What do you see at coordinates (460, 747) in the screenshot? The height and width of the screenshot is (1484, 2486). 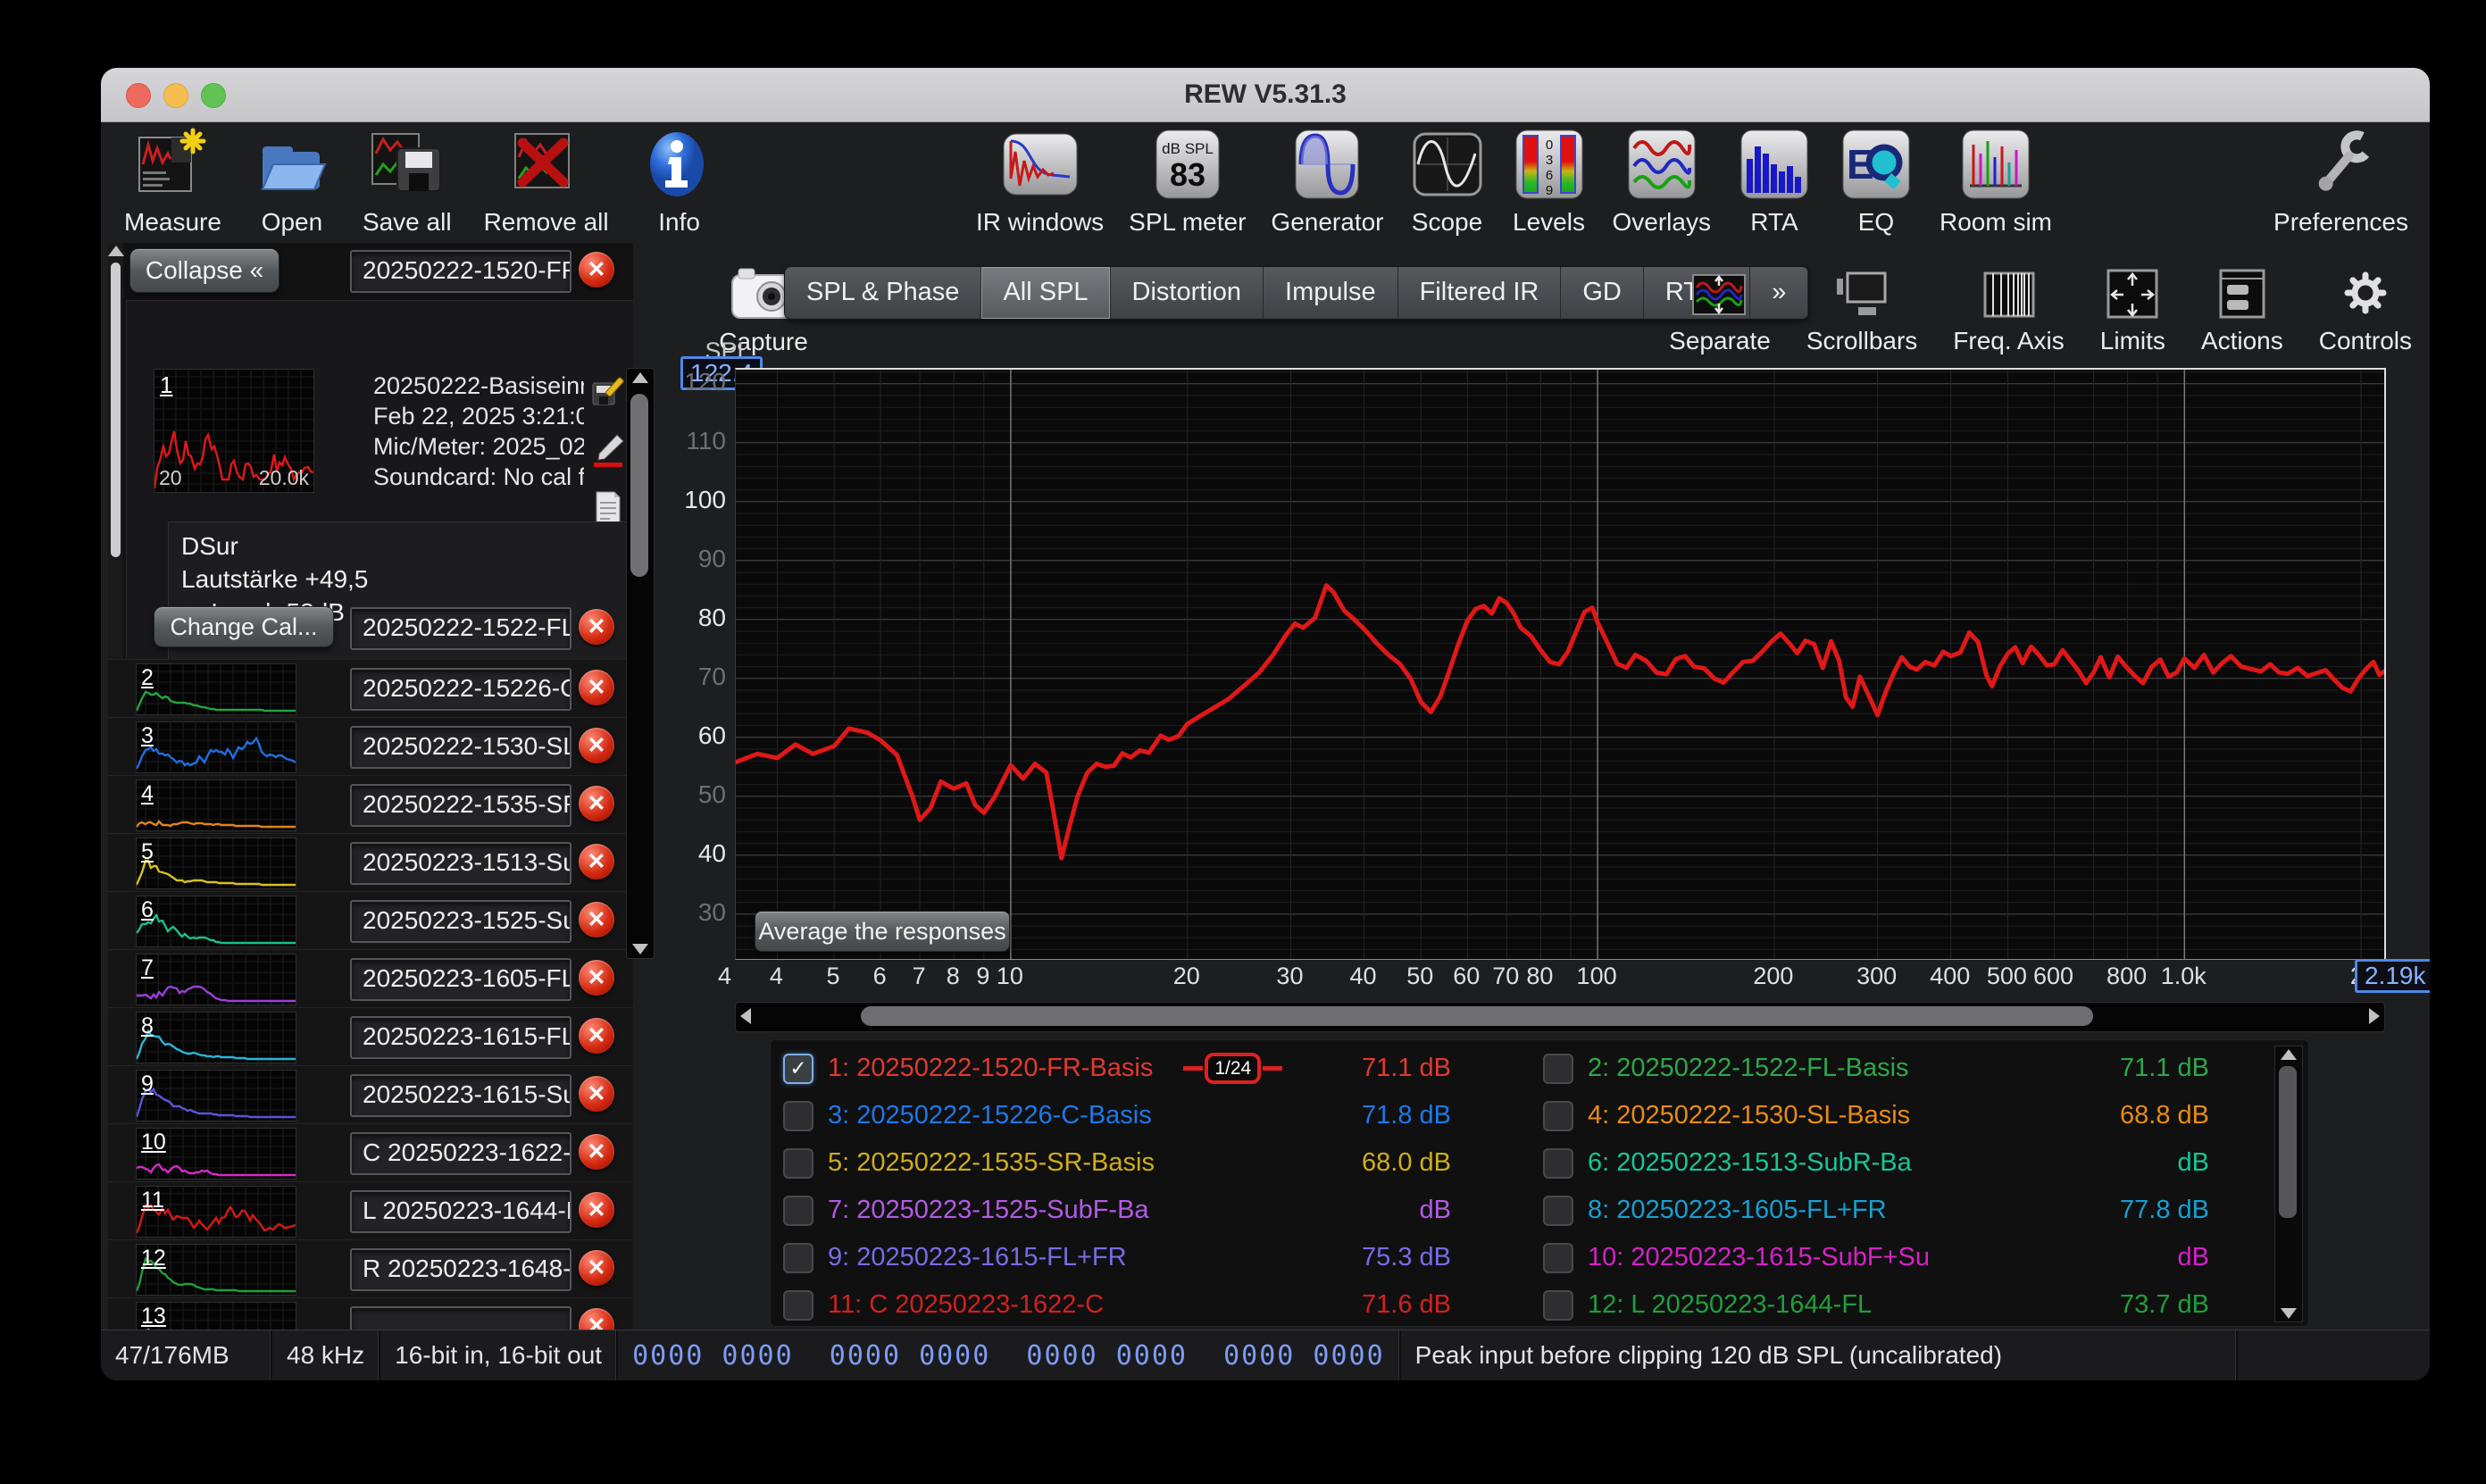 I see `measurement-name-field: 20250222-1530-SL` at bounding box center [460, 747].